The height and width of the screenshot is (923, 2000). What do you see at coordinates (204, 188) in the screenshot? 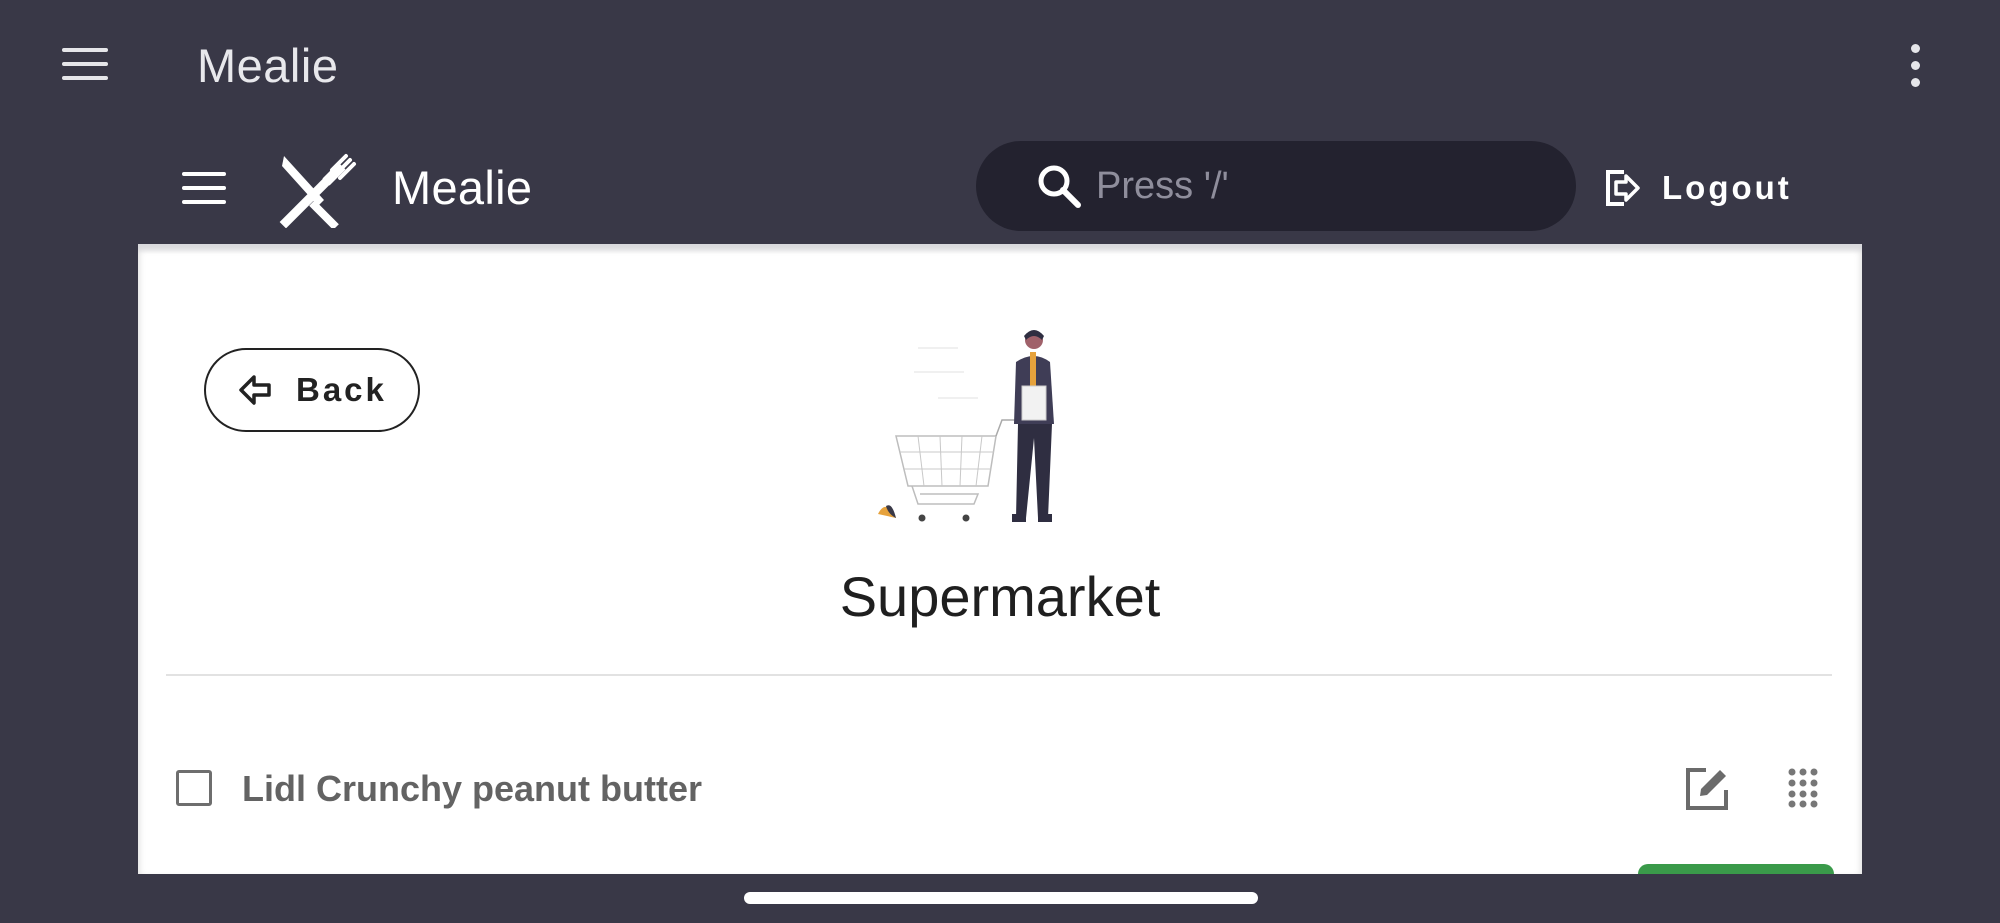
I see `nav-menu-icon` at bounding box center [204, 188].